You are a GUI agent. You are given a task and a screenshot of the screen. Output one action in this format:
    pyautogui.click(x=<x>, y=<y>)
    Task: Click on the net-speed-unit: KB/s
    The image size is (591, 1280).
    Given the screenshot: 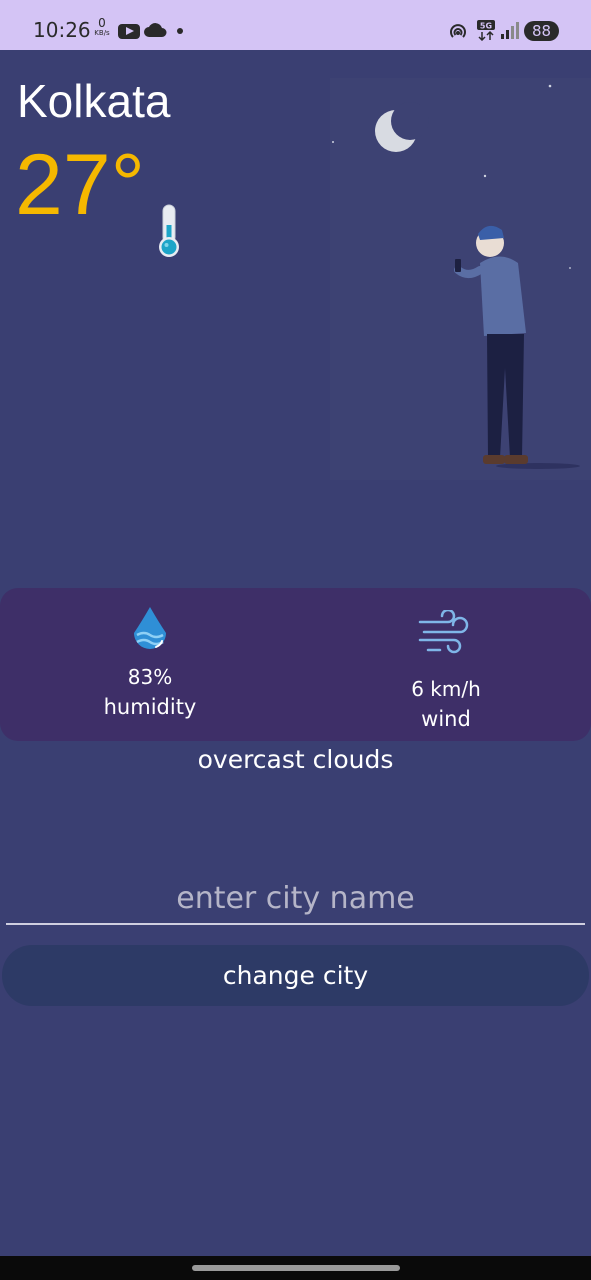 What is the action you would take?
    pyautogui.click(x=102, y=33)
    